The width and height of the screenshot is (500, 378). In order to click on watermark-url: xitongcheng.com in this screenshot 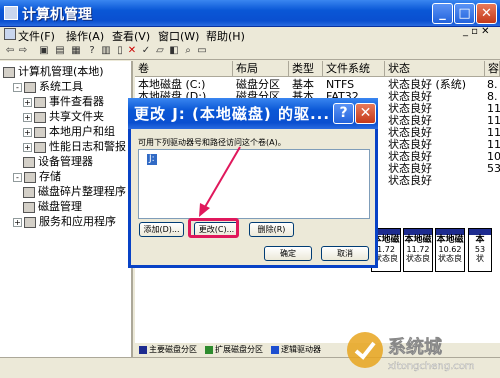, I will do `click(431, 366)`.